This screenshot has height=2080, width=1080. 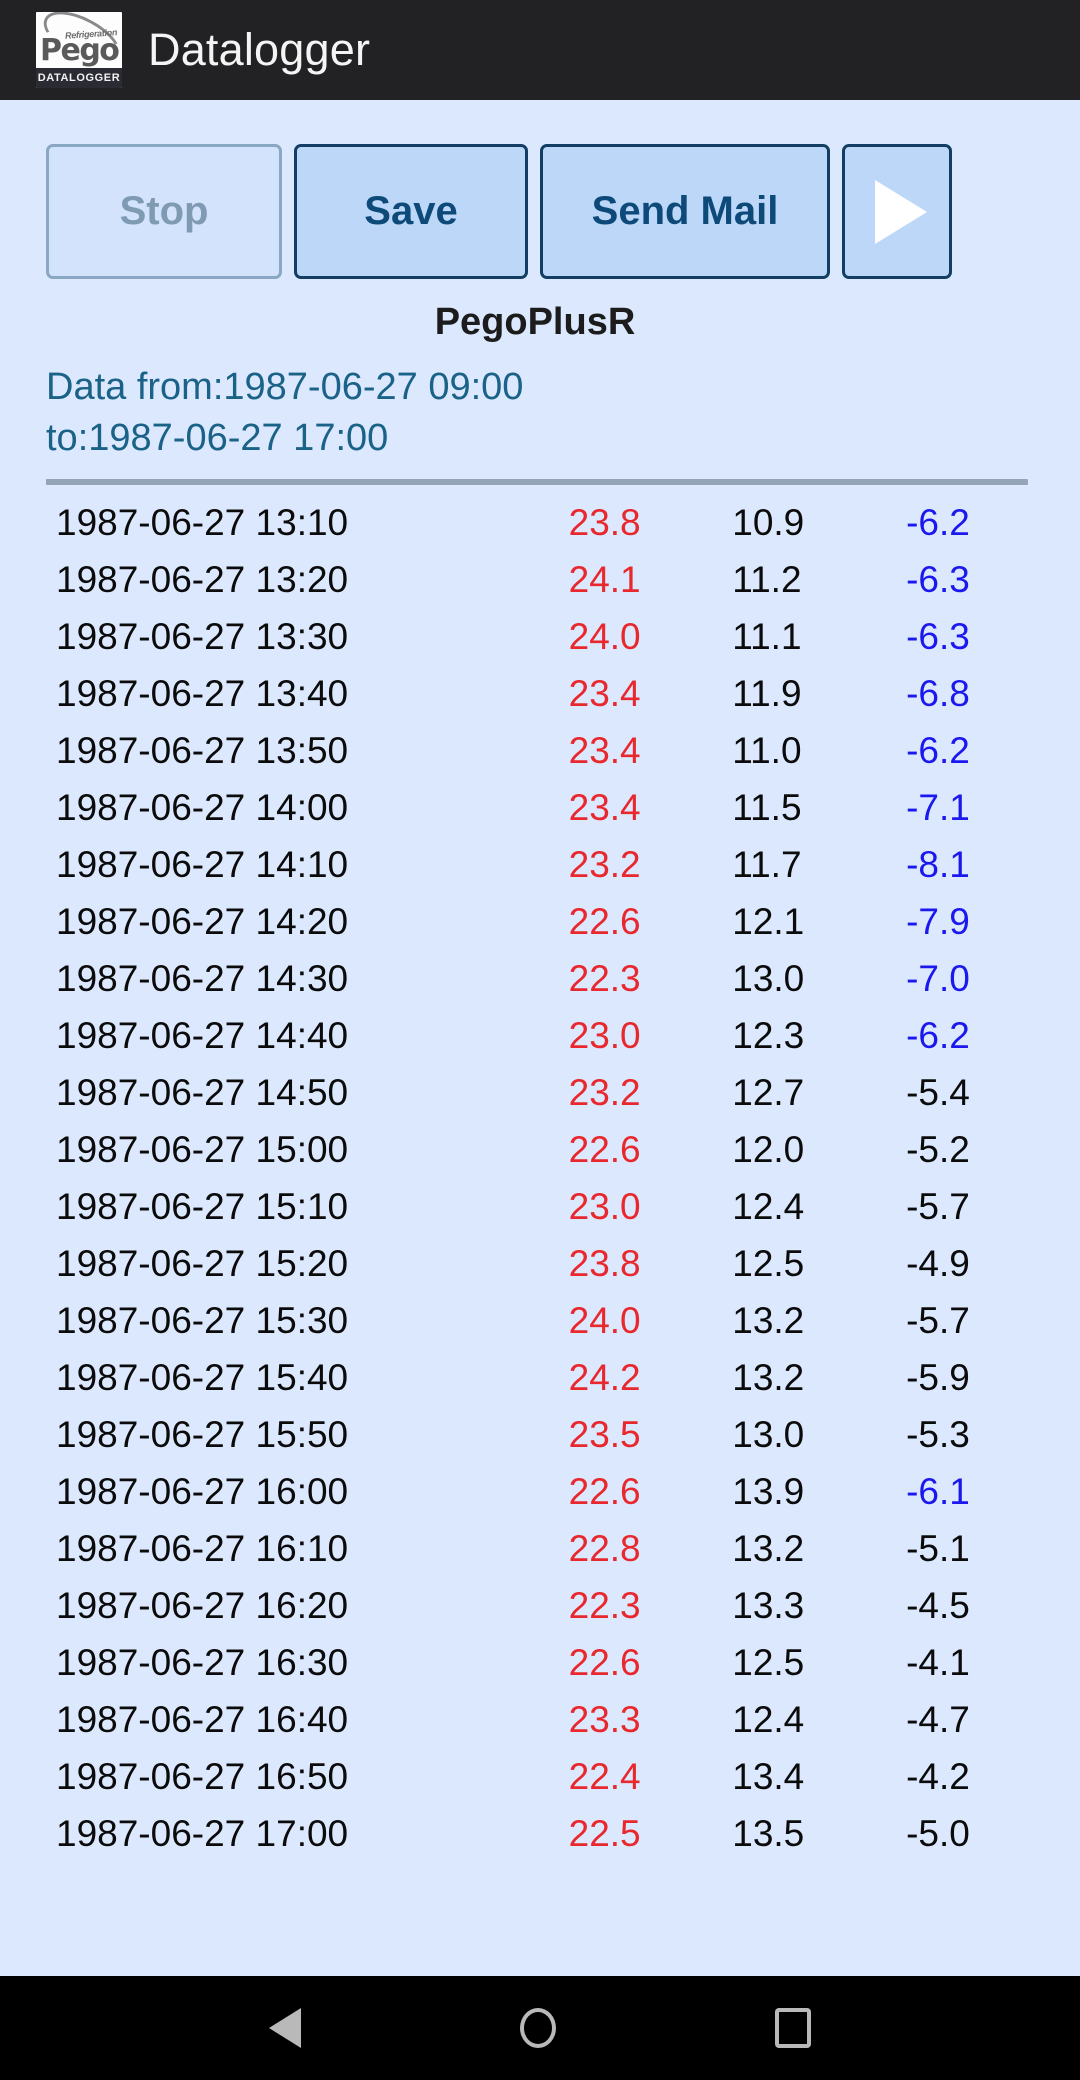 What do you see at coordinates (540, 979) in the screenshot?
I see `table-row: 1987-06-27 14:30 22.3 13.0 -7.0` at bounding box center [540, 979].